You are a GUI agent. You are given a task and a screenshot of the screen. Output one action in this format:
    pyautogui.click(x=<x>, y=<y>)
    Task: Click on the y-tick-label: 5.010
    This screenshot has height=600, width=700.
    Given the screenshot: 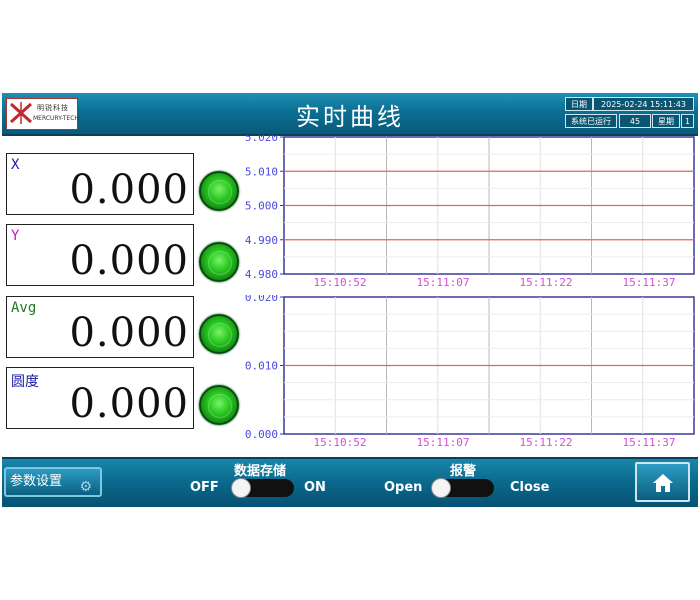 What is the action you would take?
    pyautogui.click(x=261, y=171)
    